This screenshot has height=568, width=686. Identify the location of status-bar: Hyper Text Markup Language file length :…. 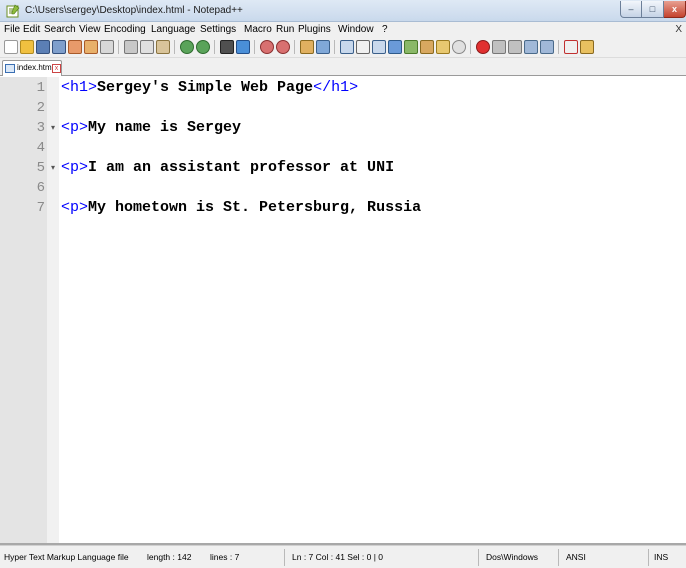
(343, 556).